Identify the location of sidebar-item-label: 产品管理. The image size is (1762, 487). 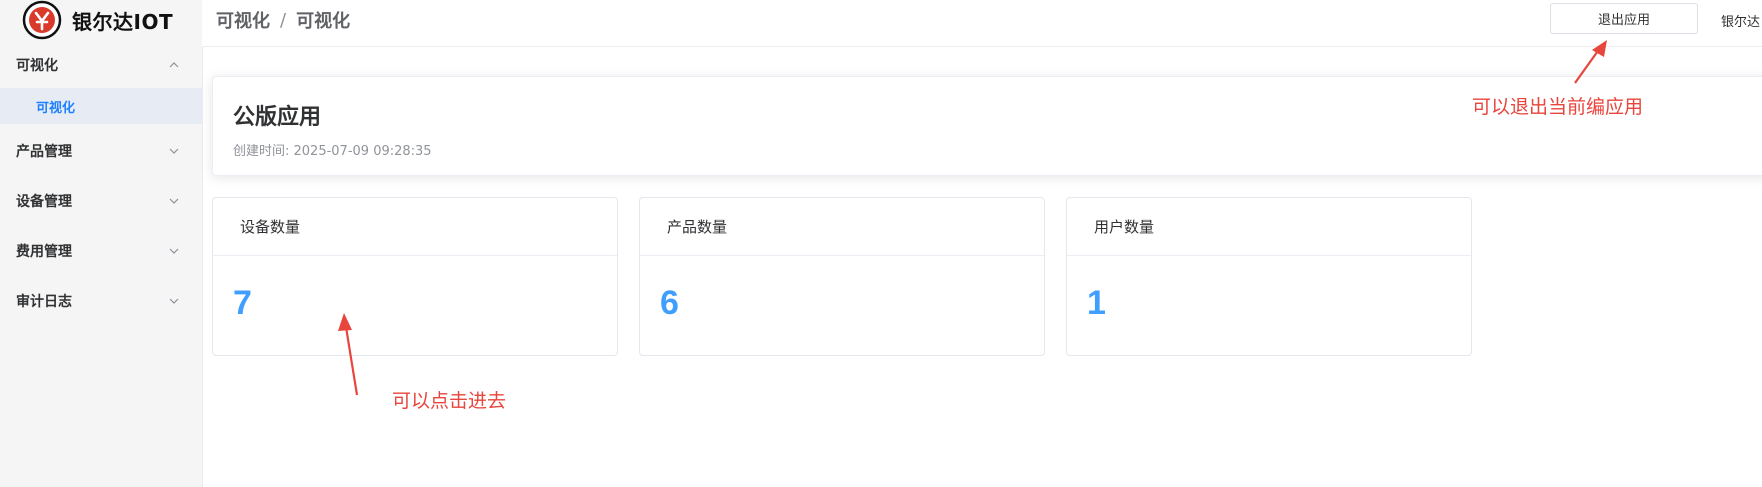
(44, 152).